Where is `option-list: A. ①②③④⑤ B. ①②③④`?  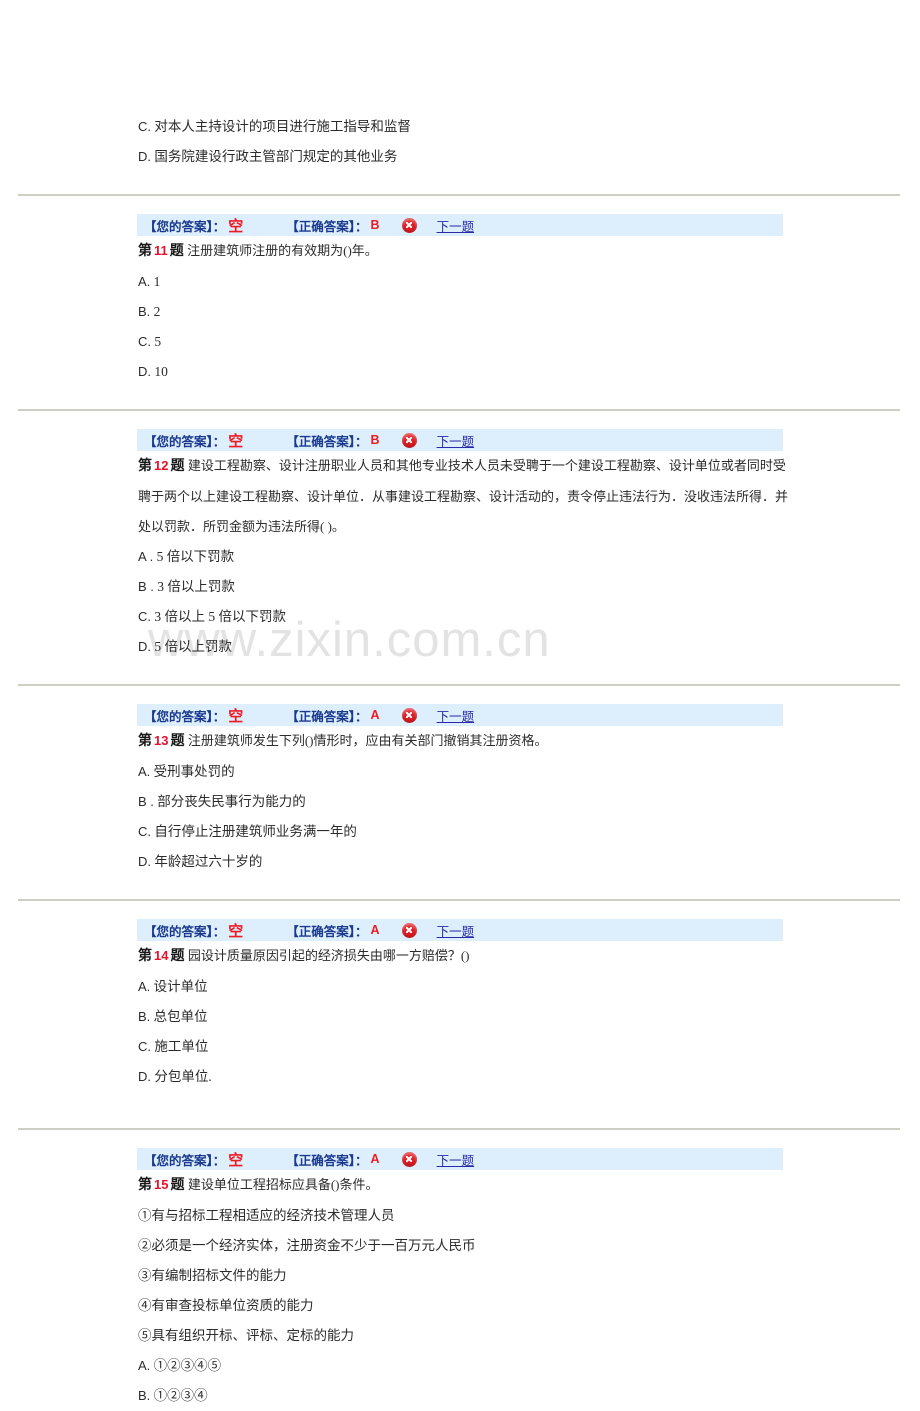 option-list: A. ①②③④⑤ B. ①②③④ is located at coordinates (460, 1381).